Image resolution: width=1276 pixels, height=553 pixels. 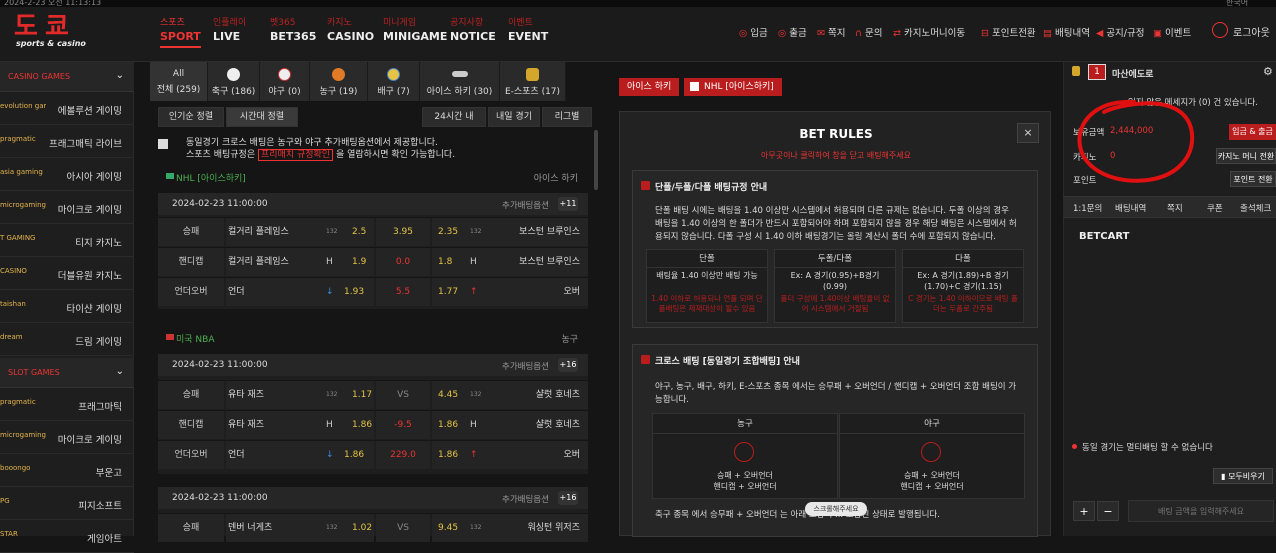 What do you see at coordinates (234, 81) in the screenshot?
I see `tab-soccer: 축구 (186)` at bounding box center [234, 81].